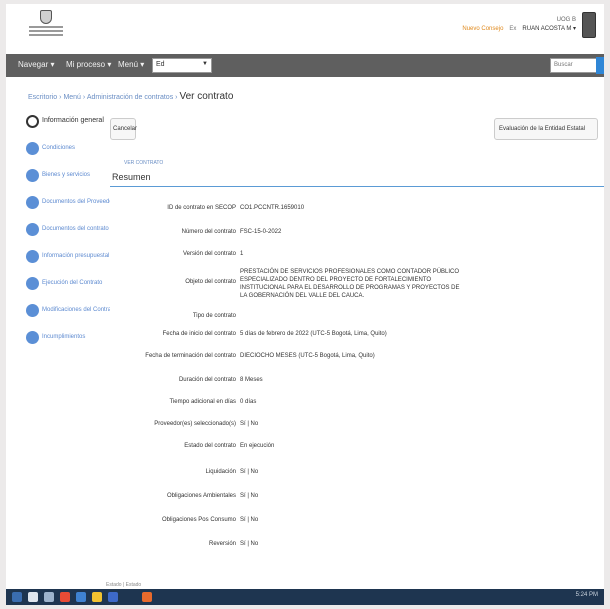  What do you see at coordinates (79, 310) in the screenshot?
I see `sidebar-item-label: Modificaciones del Contrato` at bounding box center [79, 310].